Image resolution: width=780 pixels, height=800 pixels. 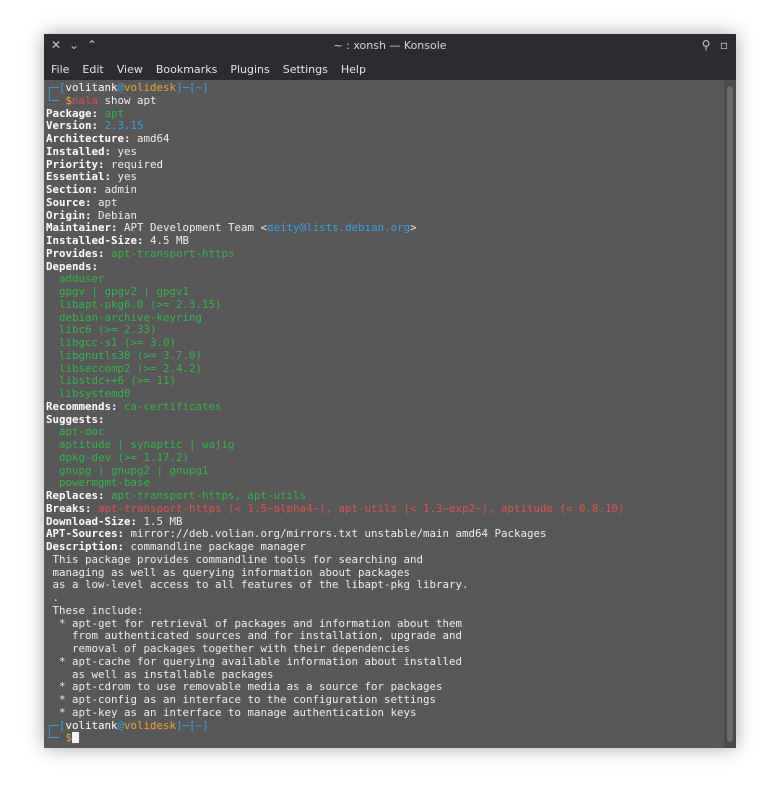 What do you see at coordinates (706, 45) in the screenshot?
I see `pin-icon: ⚲` at bounding box center [706, 45].